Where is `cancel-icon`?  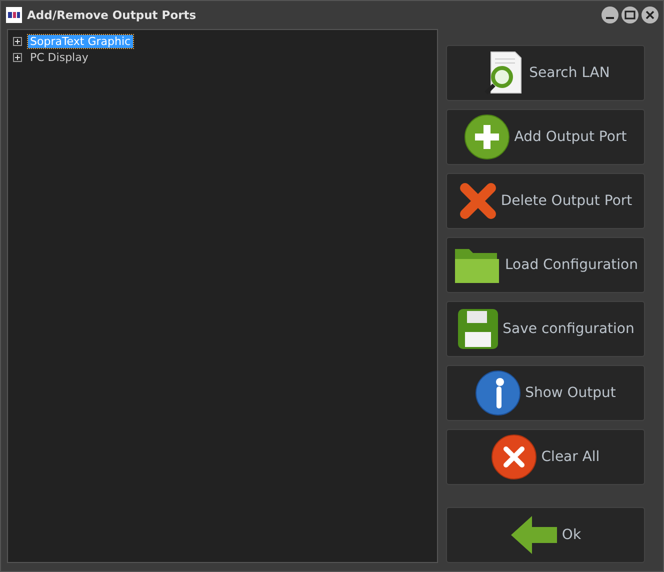 cancel-icon is located at coordinates (514, 457).